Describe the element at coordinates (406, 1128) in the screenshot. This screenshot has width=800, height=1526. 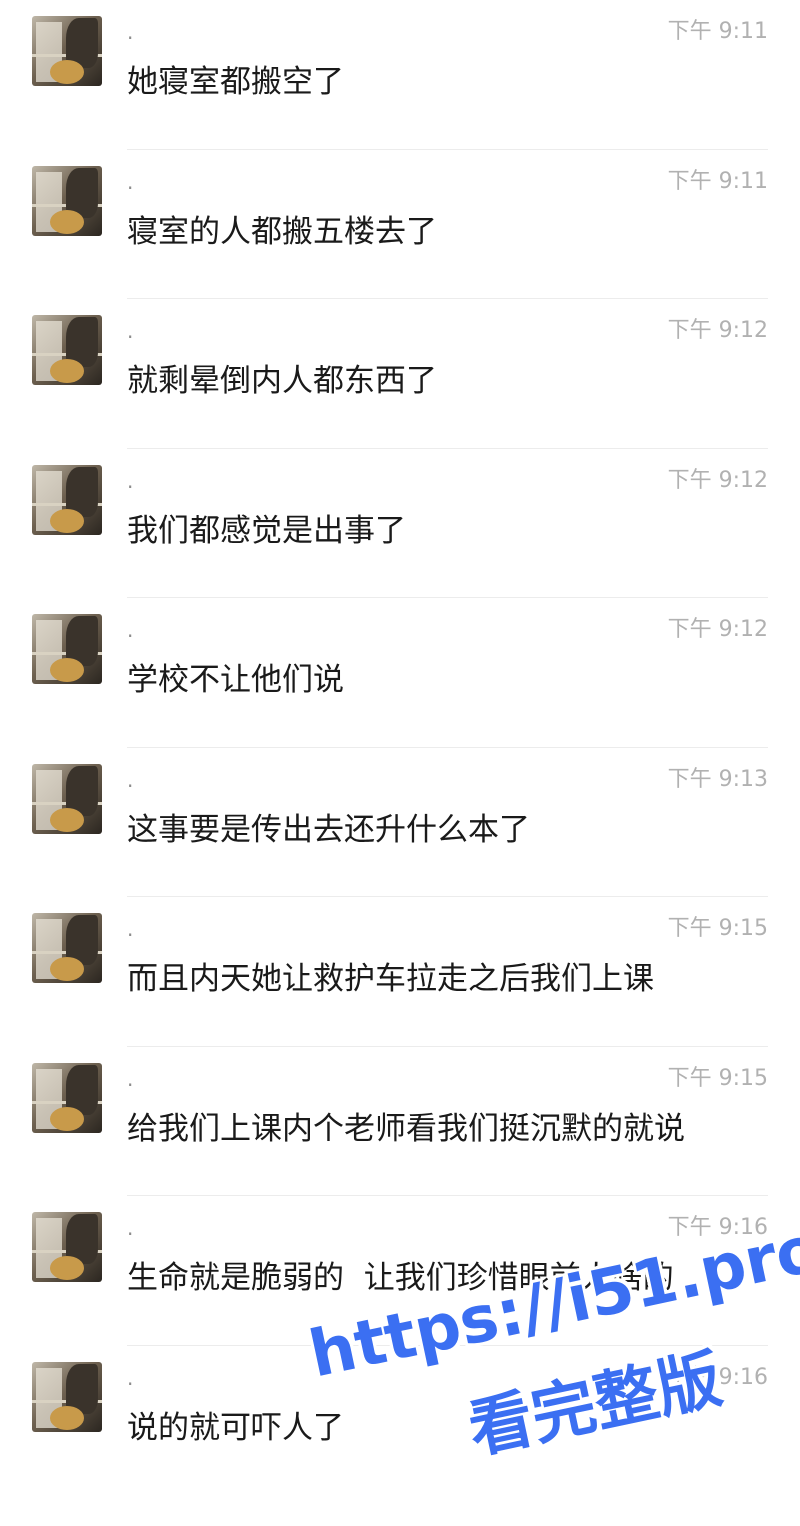
I see `message-text: 给我们上课内个老师看我们挺沉默的就说` at that location.